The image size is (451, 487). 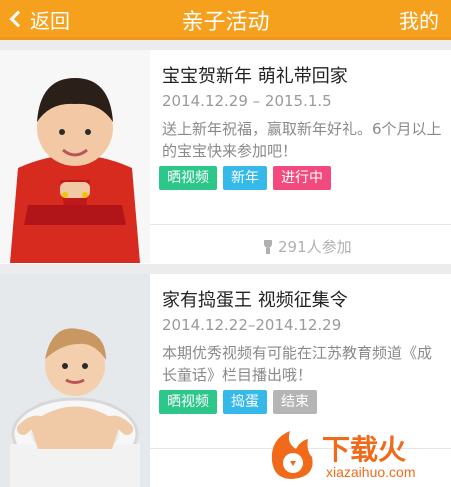 I want to click on page-title: 亲子活动, so click(x=225, y=22).